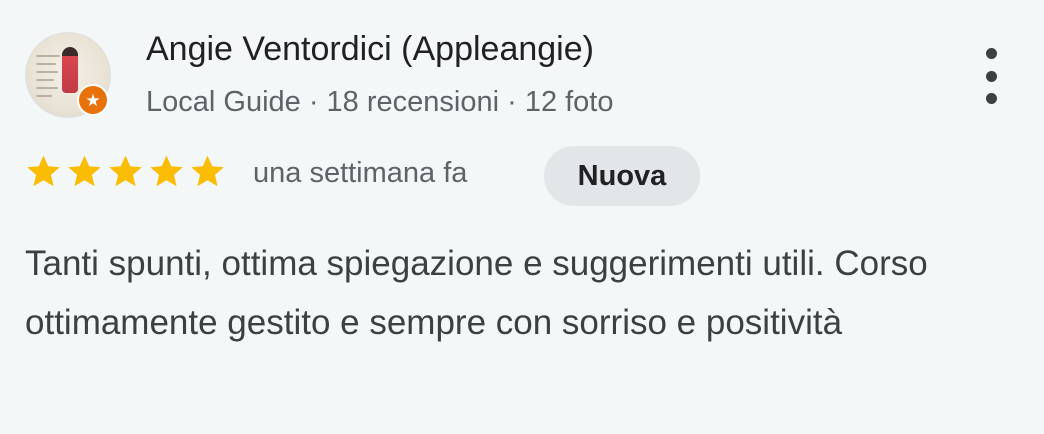  Describe the element at coordinates (70, 70) in the screenshot. I see `avatar-figure` at that location.